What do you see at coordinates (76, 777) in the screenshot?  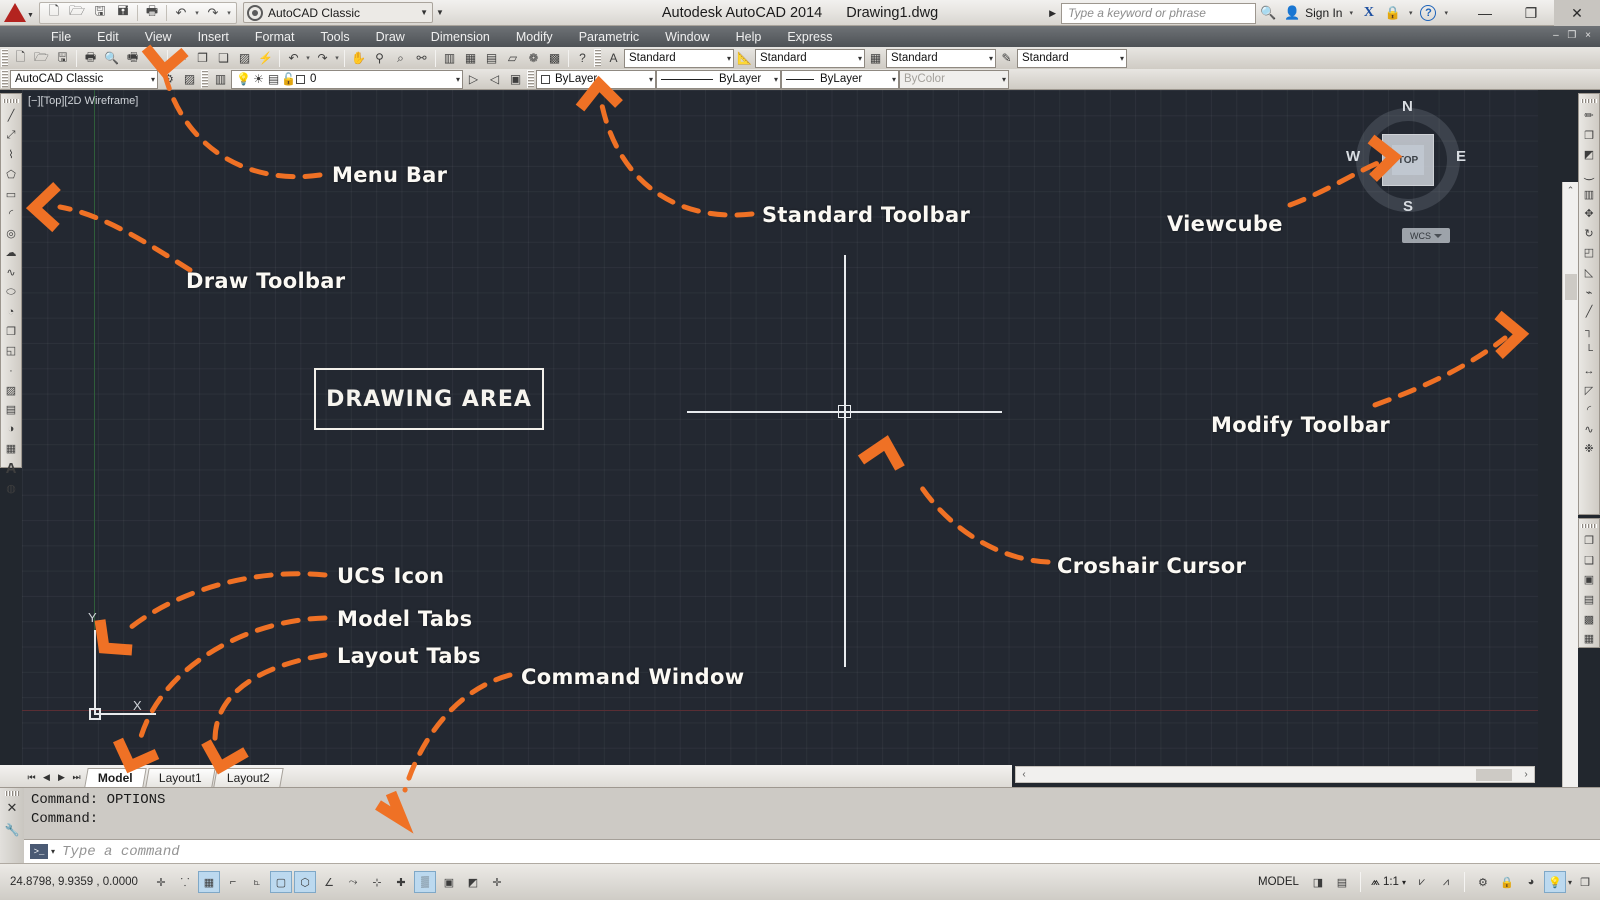 I see `tab-nav-last-icon: ⏭` at bounding box center [76, 777].